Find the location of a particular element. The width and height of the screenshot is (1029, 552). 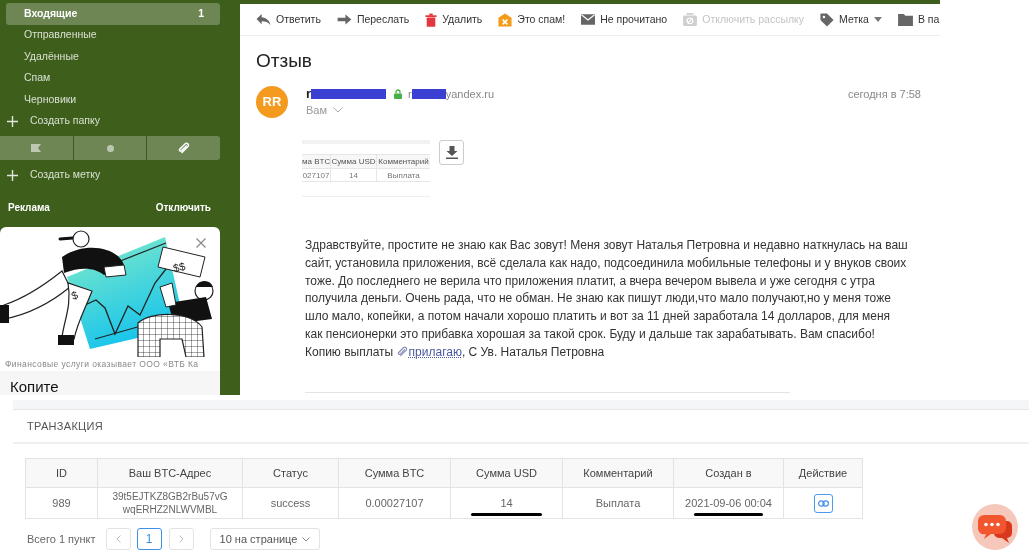

sender-email-domain: yandex.ru is located at coordinates (470, 94).